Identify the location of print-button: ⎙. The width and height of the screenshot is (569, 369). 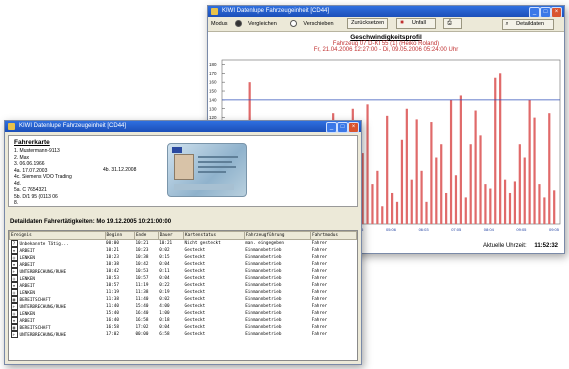
(452, 24).